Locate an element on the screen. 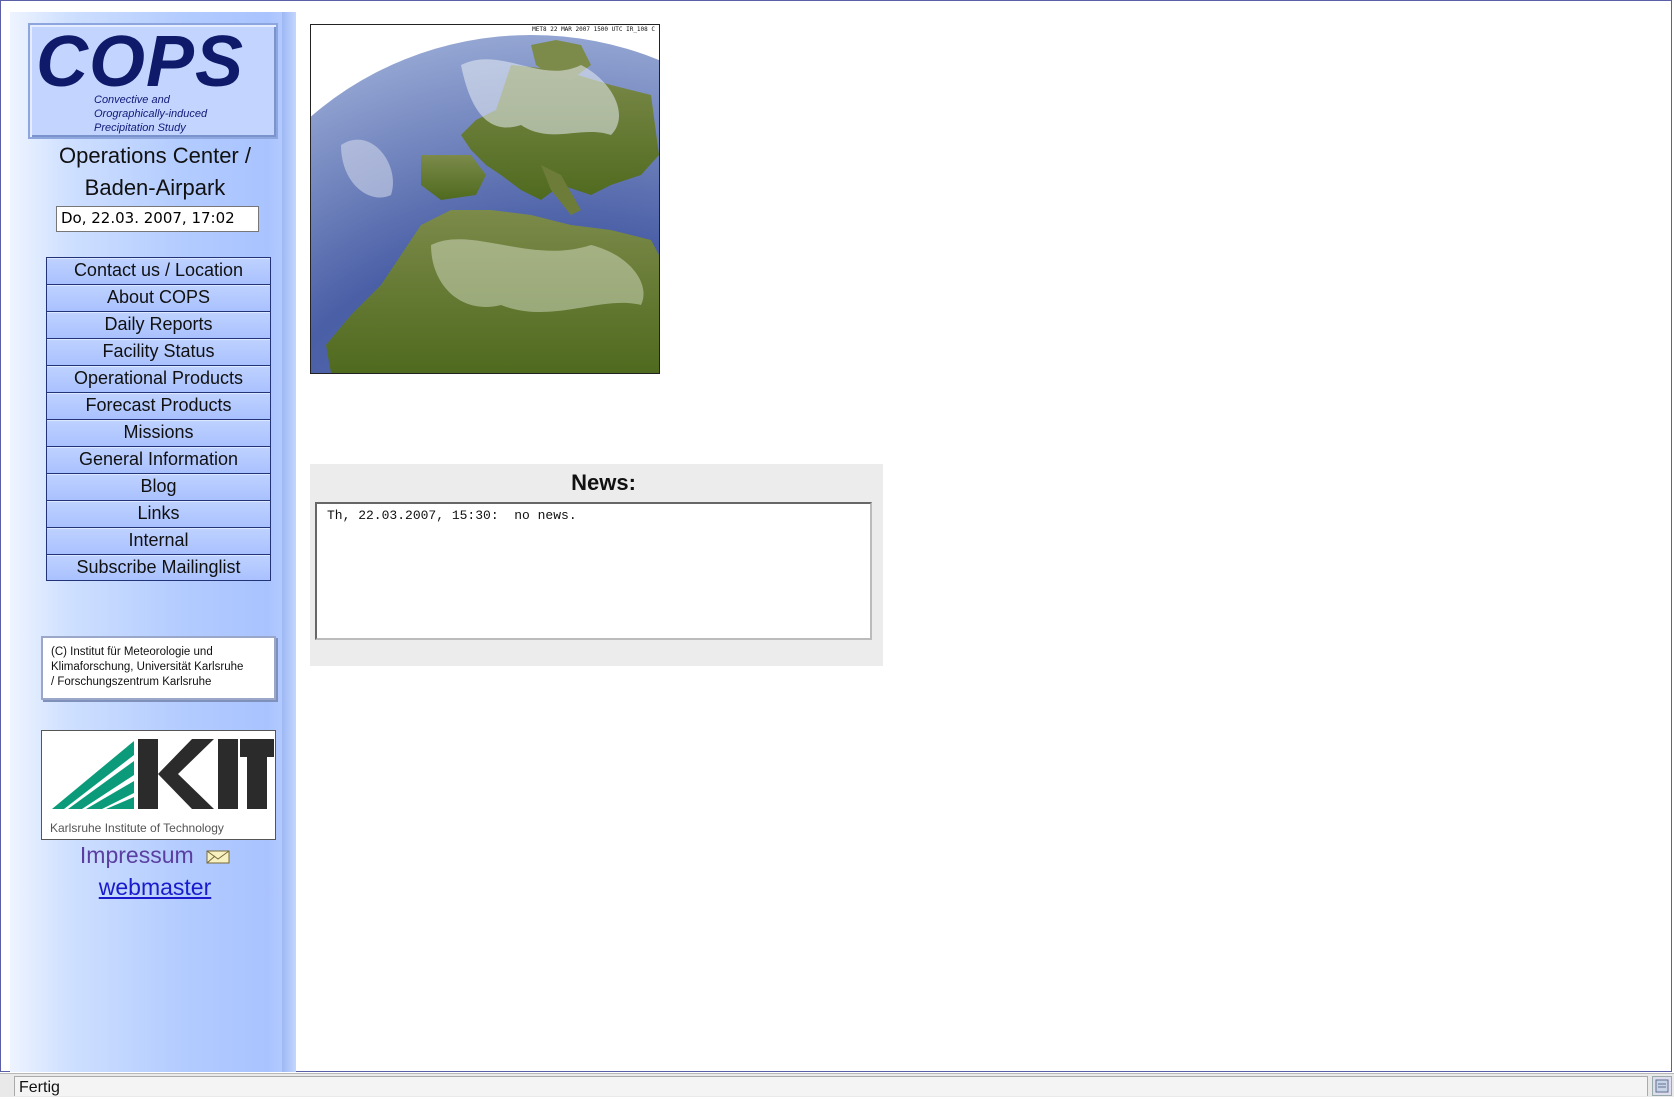 This screenshot has height=1100, width=1674. news-panel: News: Th, 22.03.2007, 15:30: no news. is located at coordinates (596, 565).